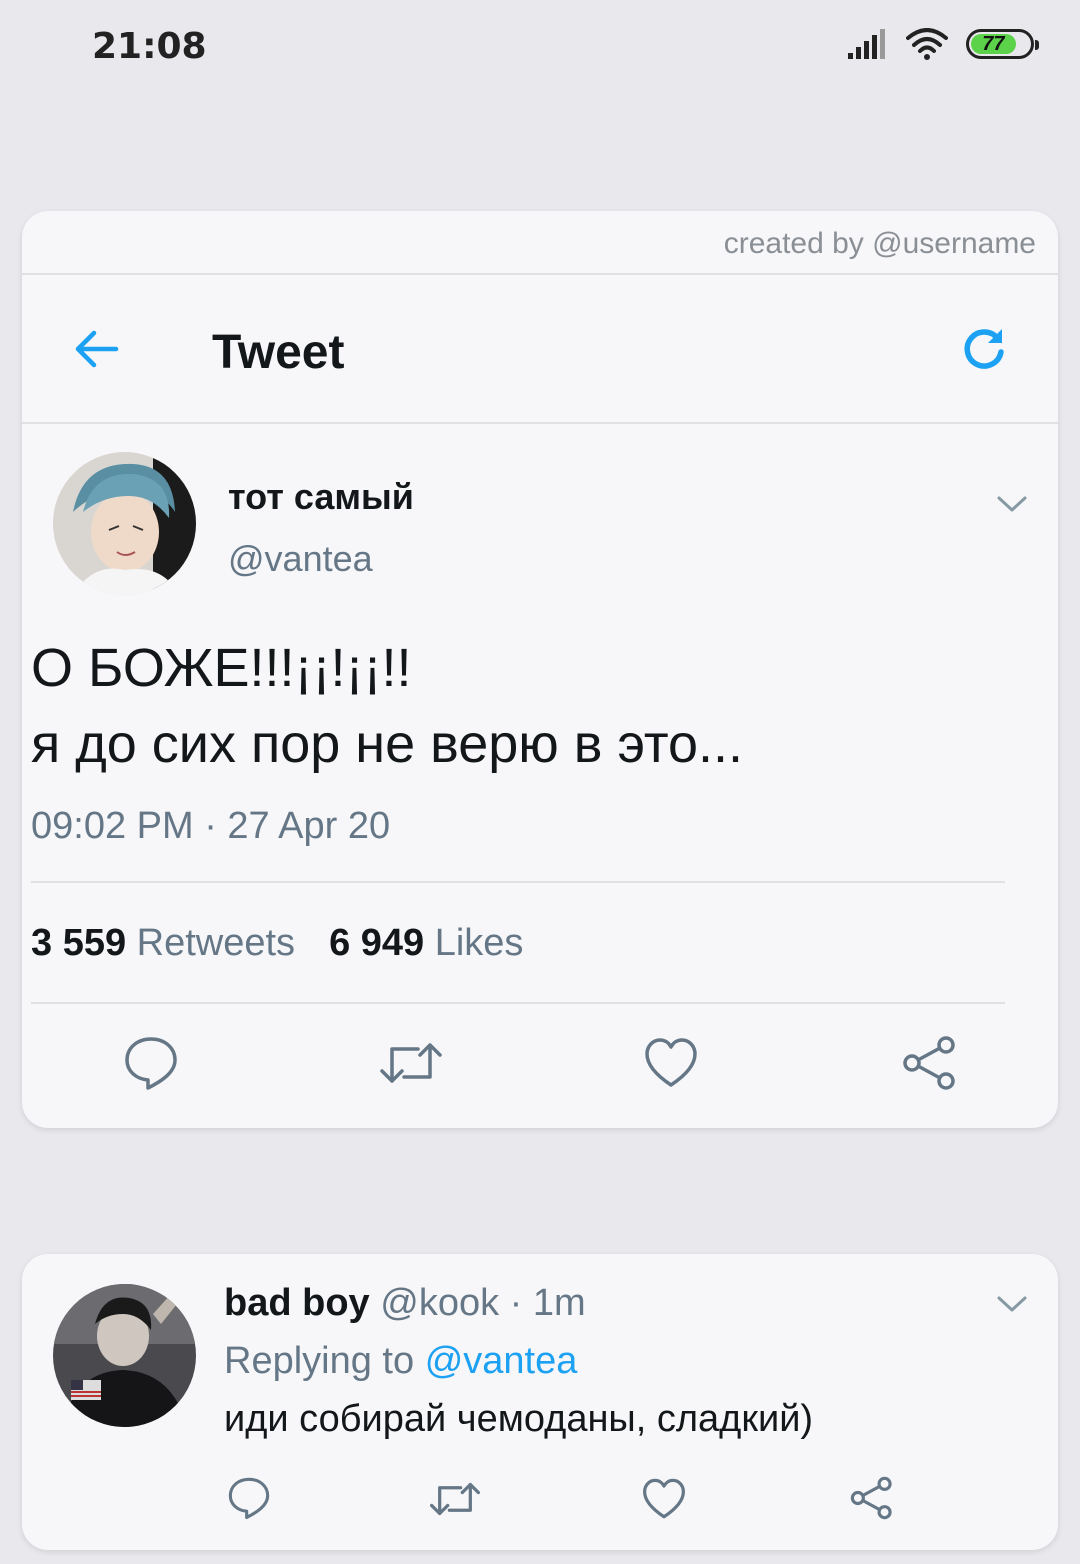 The height and width of the screenshot is (1564, 1080). Describe the element at coordinates (519, 1419) in the screenshot. I see `reply-text: иди собирай чемоданы, сладкий)` at that location.